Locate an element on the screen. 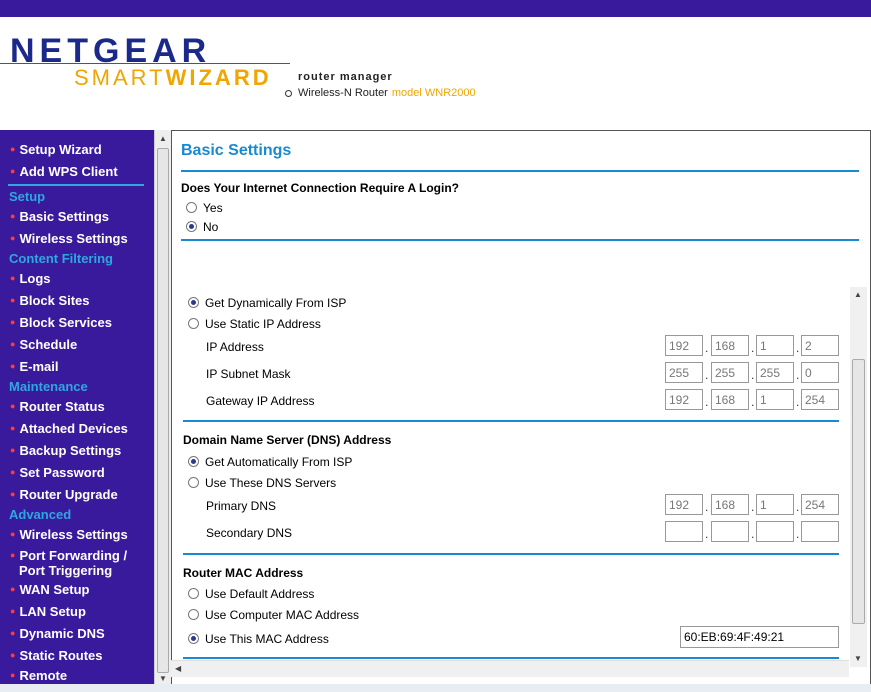  content-scrollbar: ▲ ▼ is located at coordinates (858, 477).